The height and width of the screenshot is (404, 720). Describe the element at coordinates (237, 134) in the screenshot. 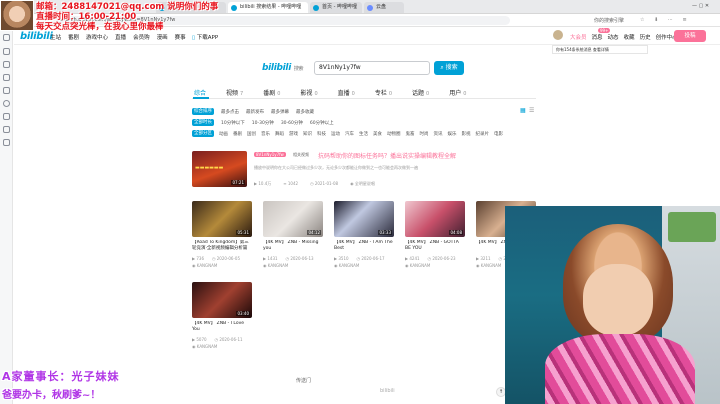

I see `zone-option: 番剧` at that location.